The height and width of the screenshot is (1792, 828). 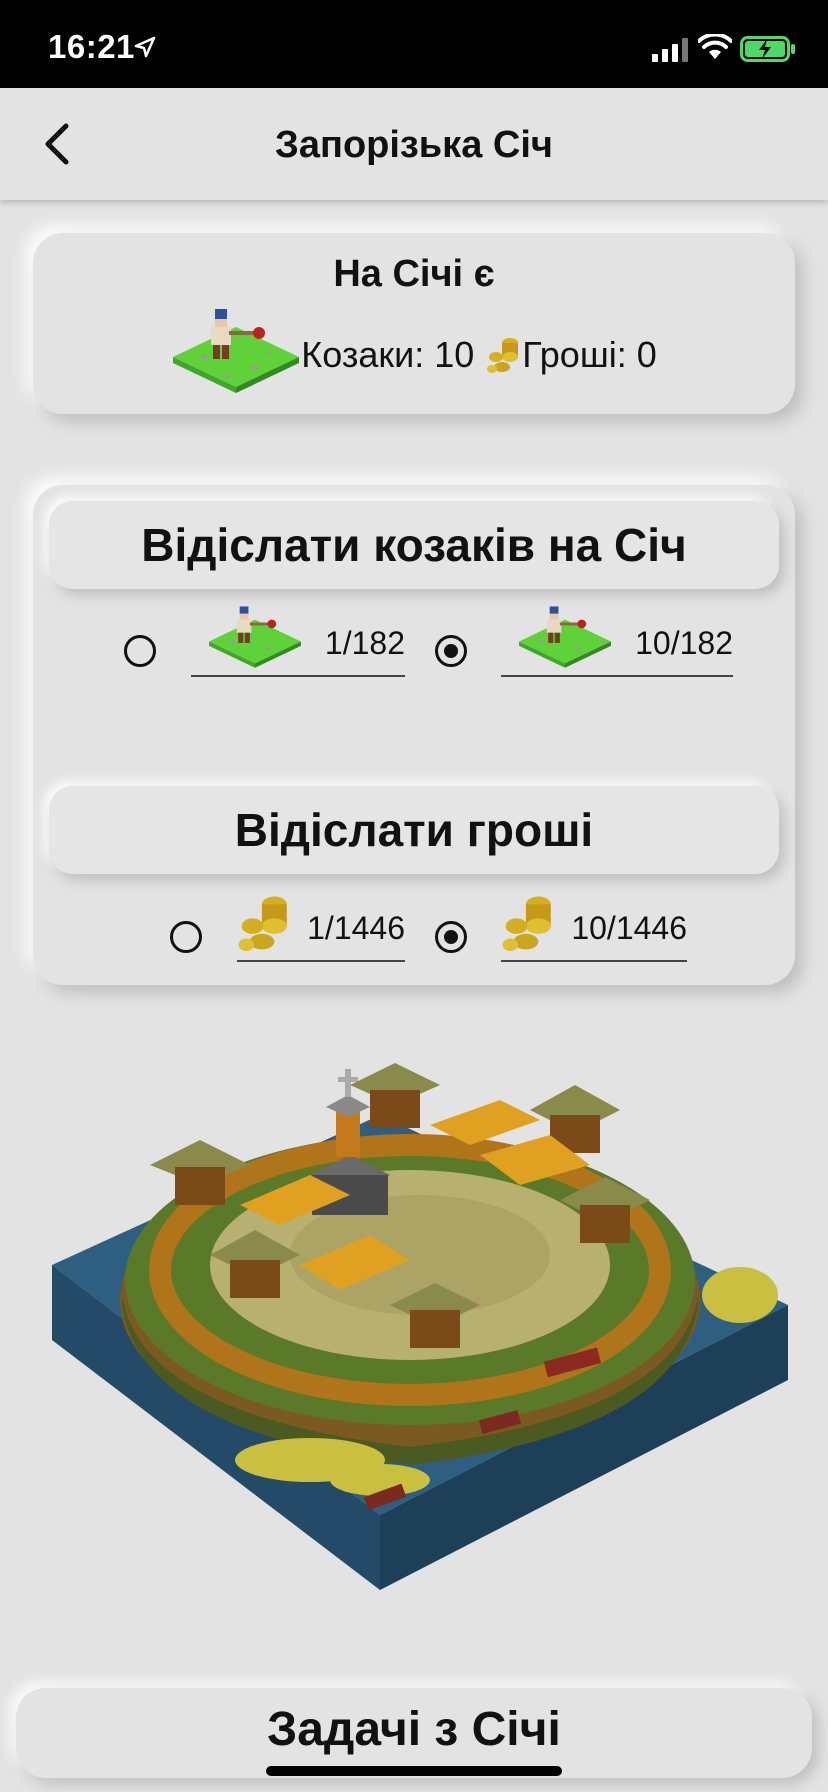 What do you see at coordinates (767, 49) in the screenshot?
I see `battery-charging-icon` at bounding box center [767, 49].